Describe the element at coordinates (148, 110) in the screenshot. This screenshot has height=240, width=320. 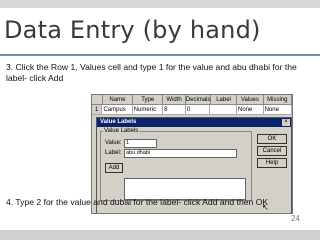
I see `cell-type: Numeric` at that location.